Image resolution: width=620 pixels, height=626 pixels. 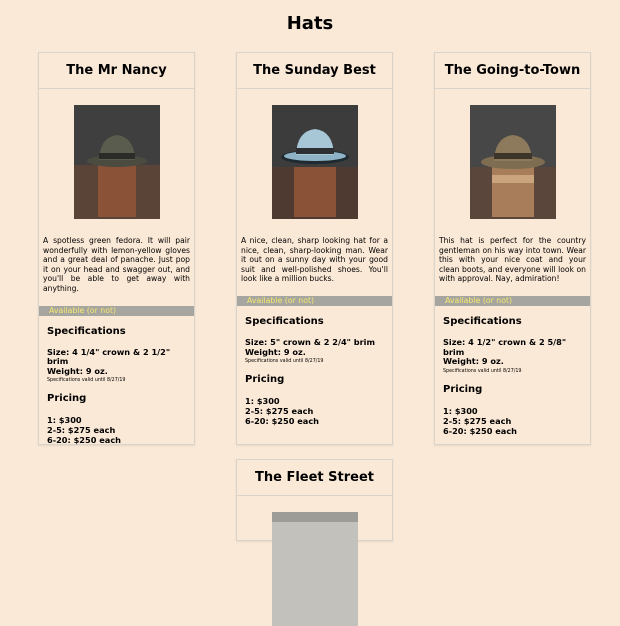 What do you see at coordinates (116, 71) in the screenshot?
I see `card-title: The Mr Nancy` at bounding box center [116, 71].